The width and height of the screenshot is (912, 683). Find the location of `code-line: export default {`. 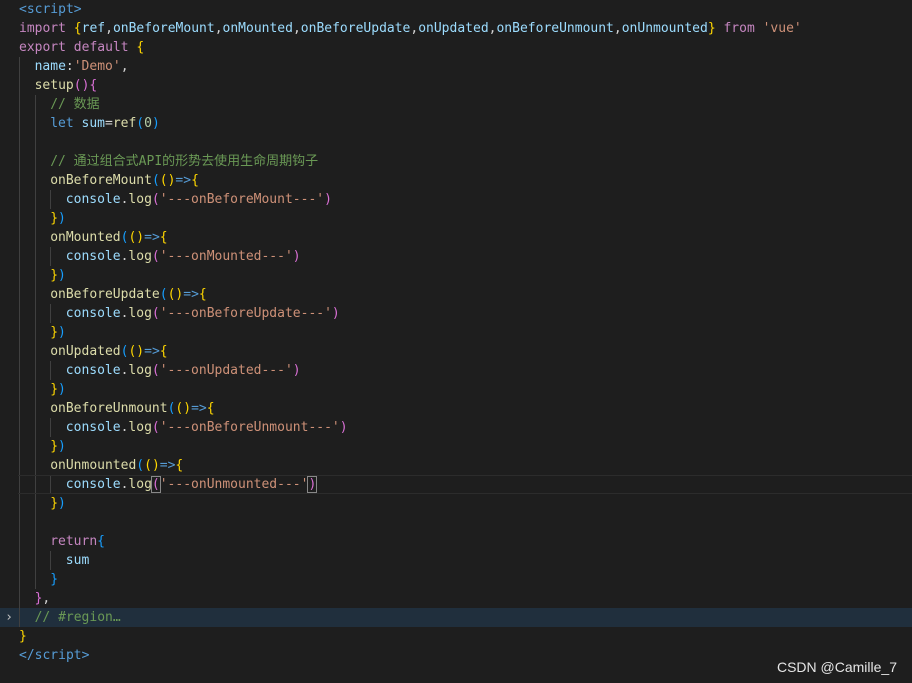

code-line: export default { is located at coordinates (456, 47).